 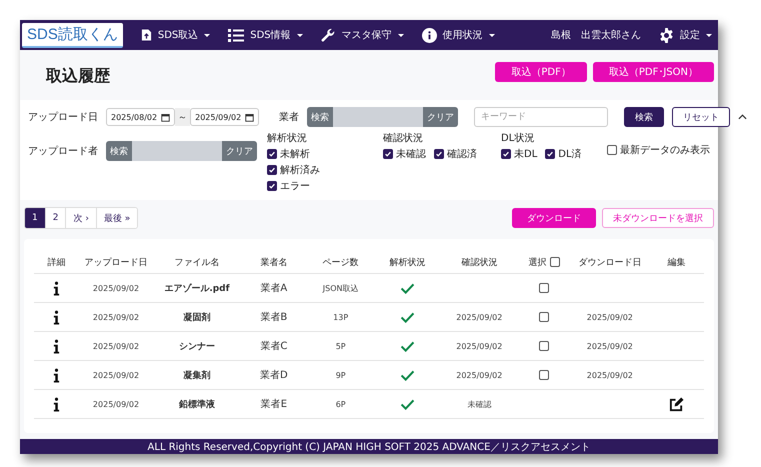 I want to click on column-header: アップロード日, so click(x=116, y=262).